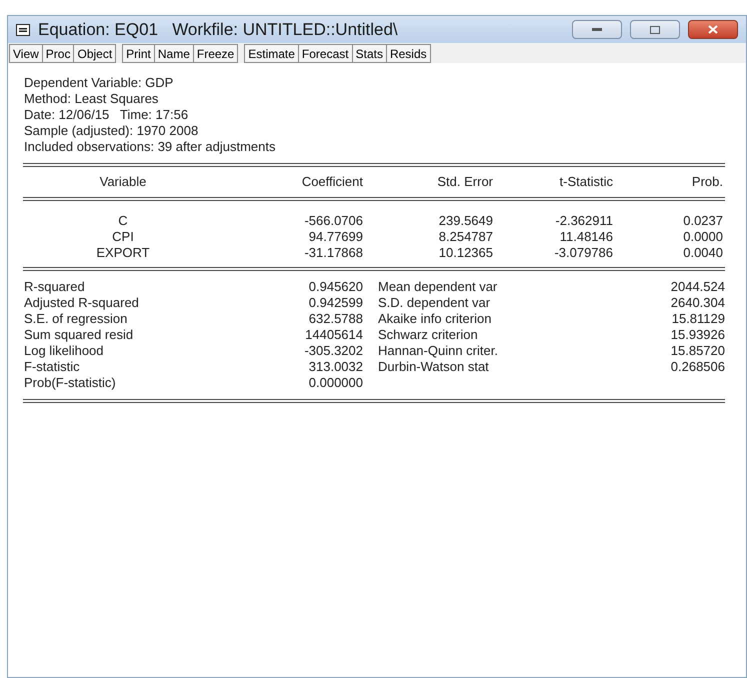  What do you see at coordinates (697, 334) in the screenshot?
I see `statistic-value: 15.93926` at bounding box center [697, 334].